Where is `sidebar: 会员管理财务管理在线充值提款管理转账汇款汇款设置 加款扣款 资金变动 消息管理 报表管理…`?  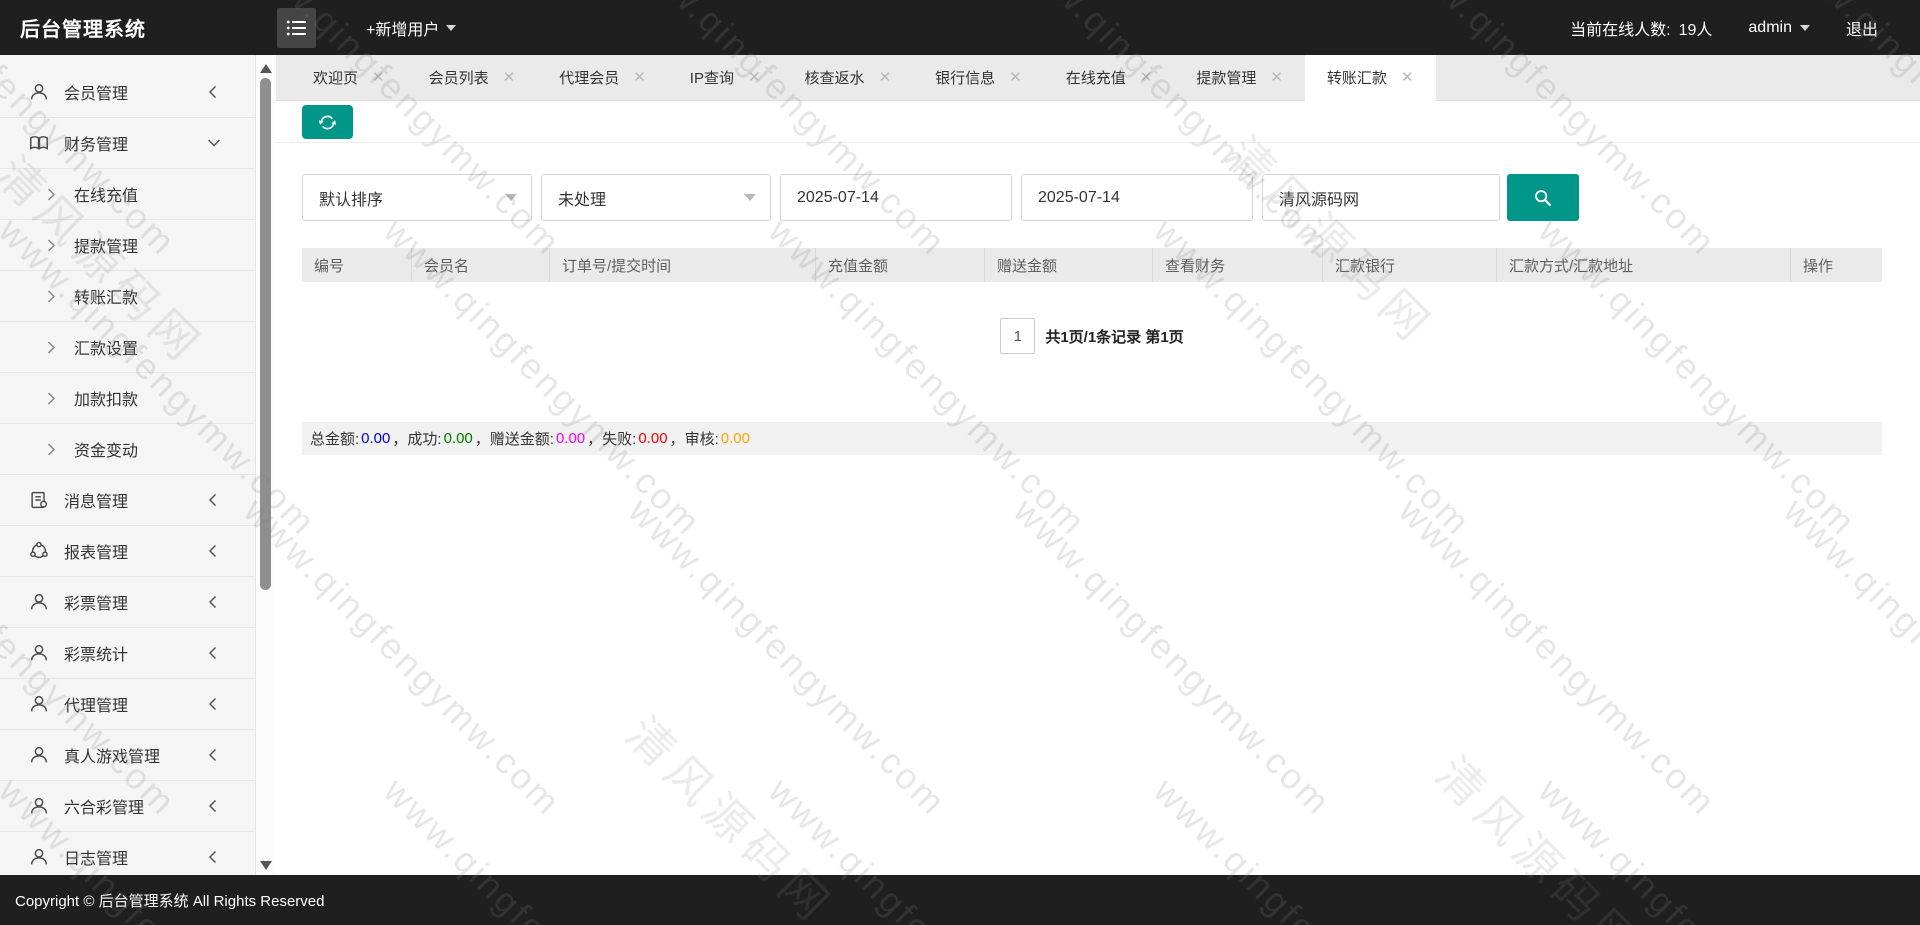 sidebar: 会员管理财务管理在线充值提款管理转账汇款汇款设置 加款扣款 资金变动 消息管理 报表管理… is located at coordinates (127, 465).